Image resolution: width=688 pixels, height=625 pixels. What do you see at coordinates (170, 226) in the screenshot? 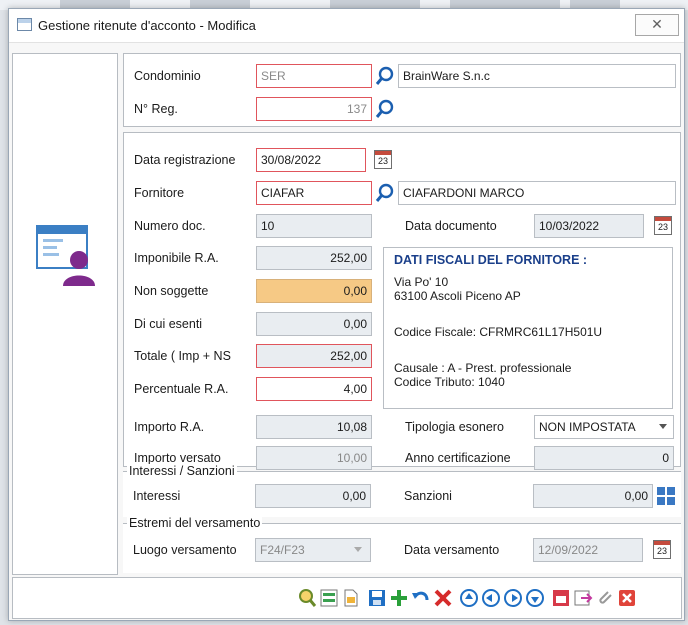
I see `numero-doc-label: Numero doc.` at bounding box center [170, 226].